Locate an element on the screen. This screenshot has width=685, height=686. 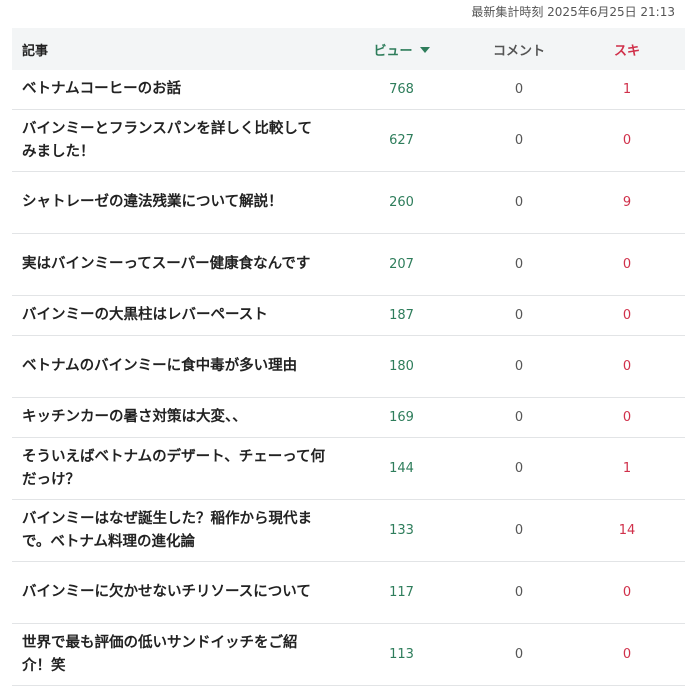
view-count: 169 is located at coordinates (401, 417).